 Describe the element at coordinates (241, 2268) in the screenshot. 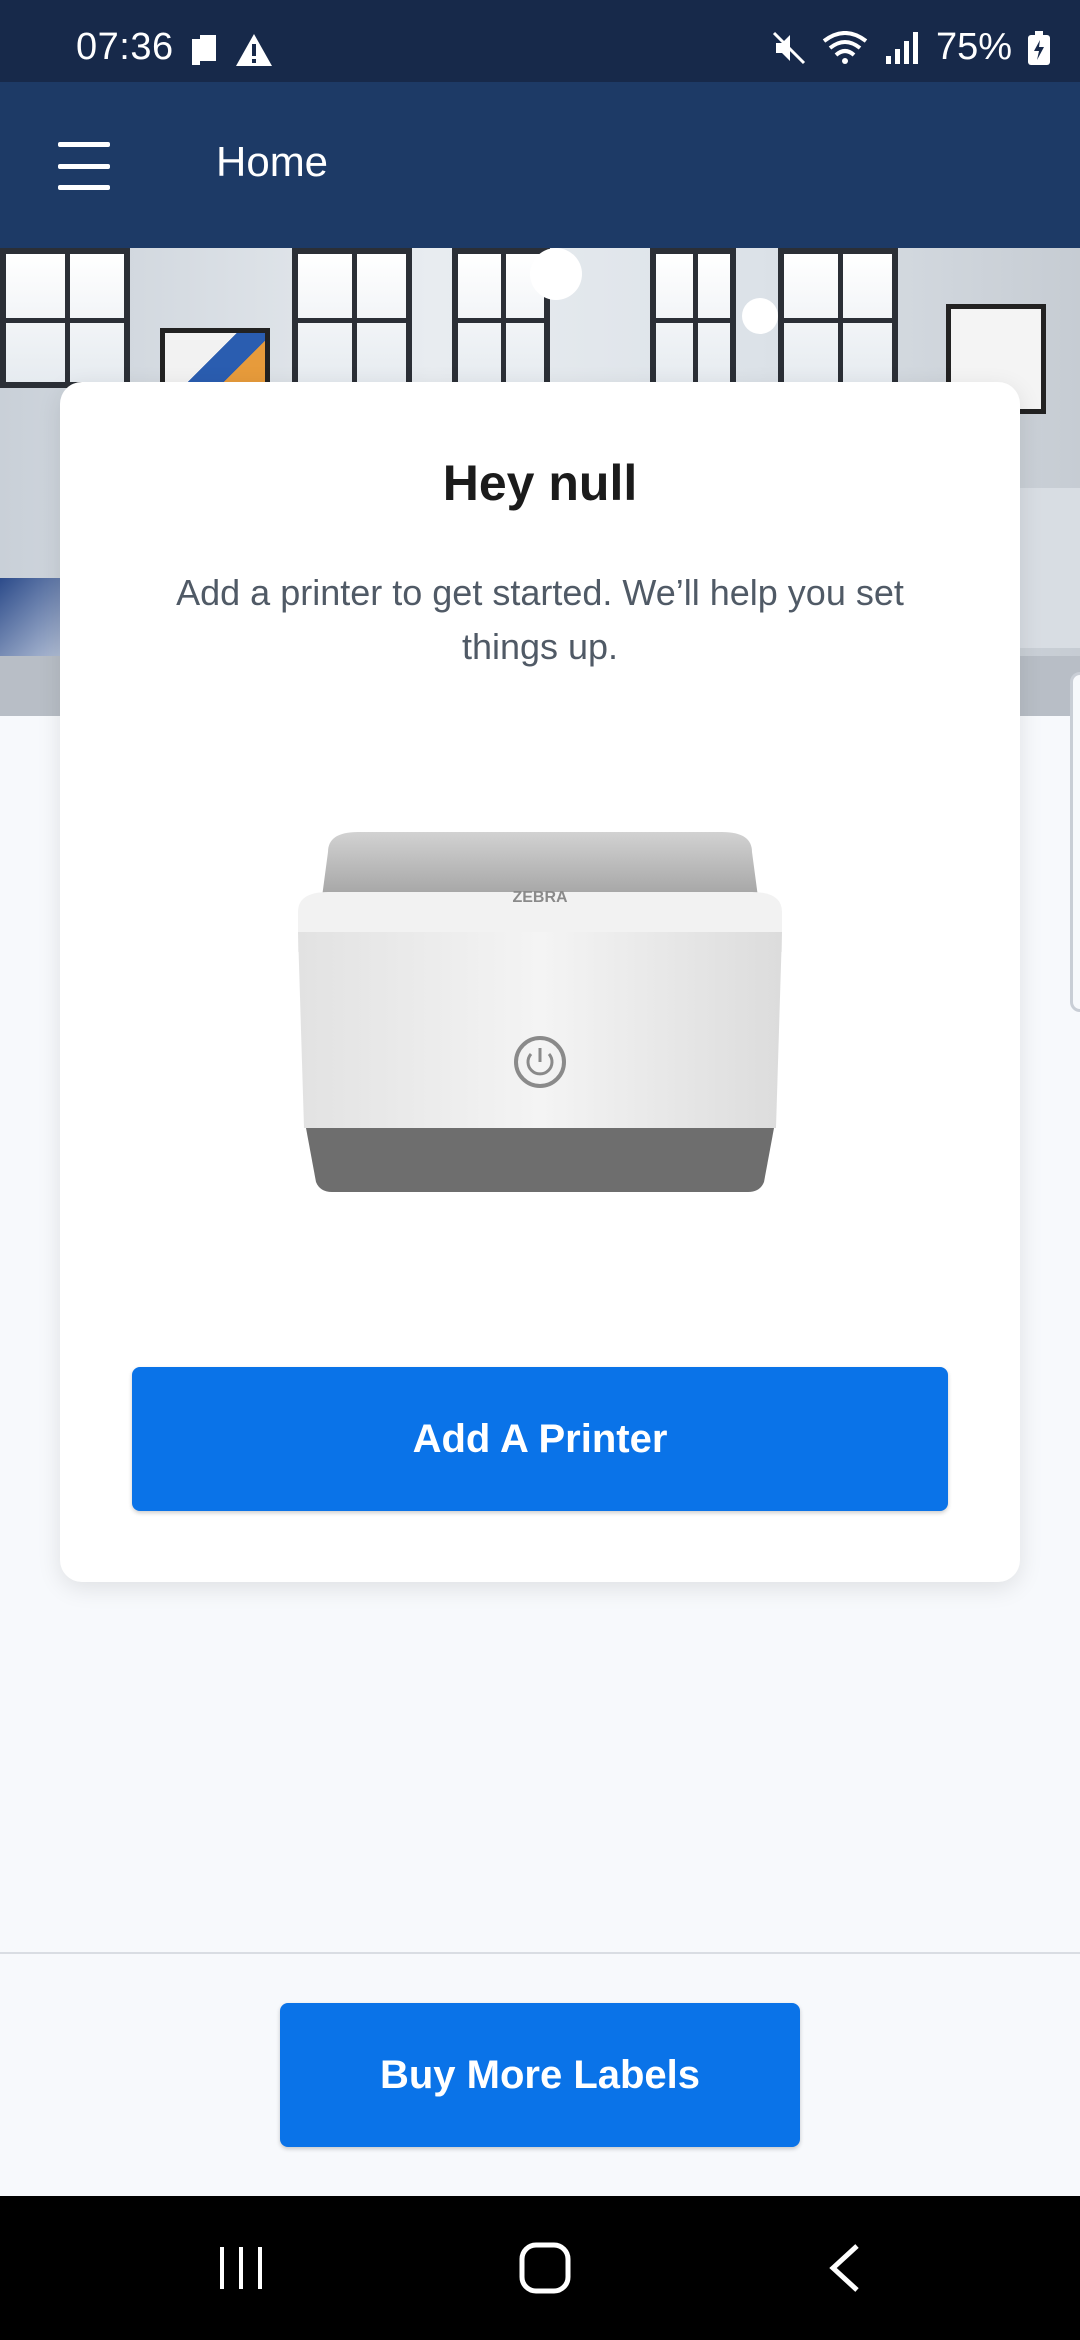

I see `recent-apps-icon` at that location.